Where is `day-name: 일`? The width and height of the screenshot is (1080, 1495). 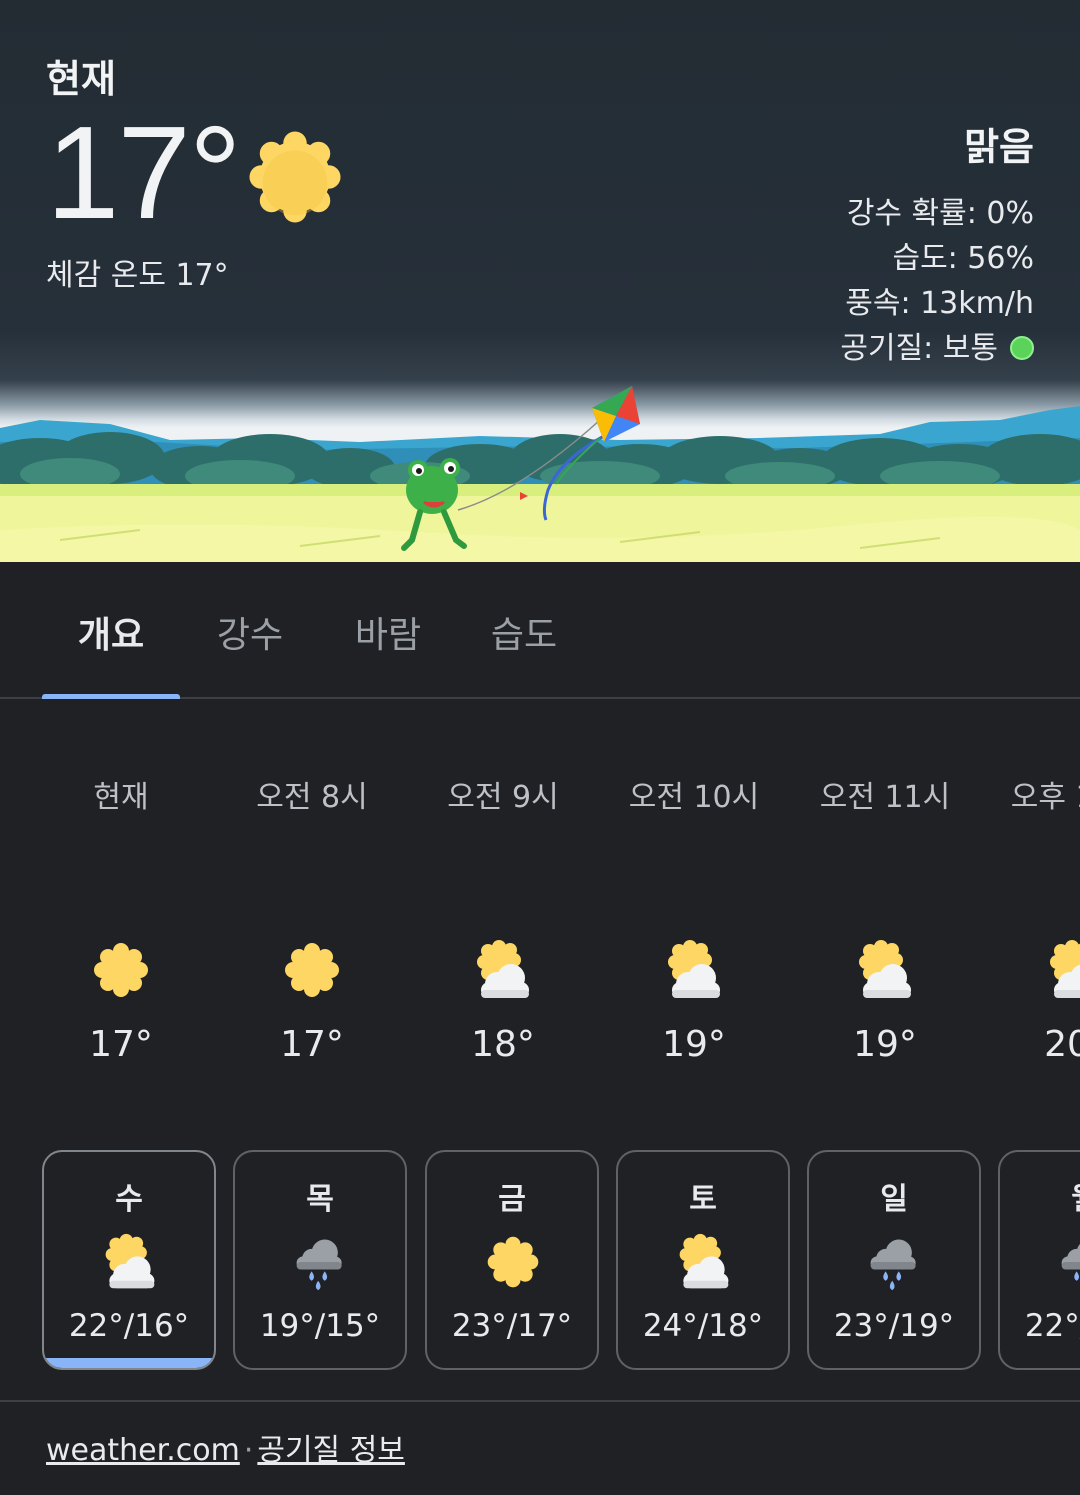 day-name: 일 is located at coordinates (894, 1199).